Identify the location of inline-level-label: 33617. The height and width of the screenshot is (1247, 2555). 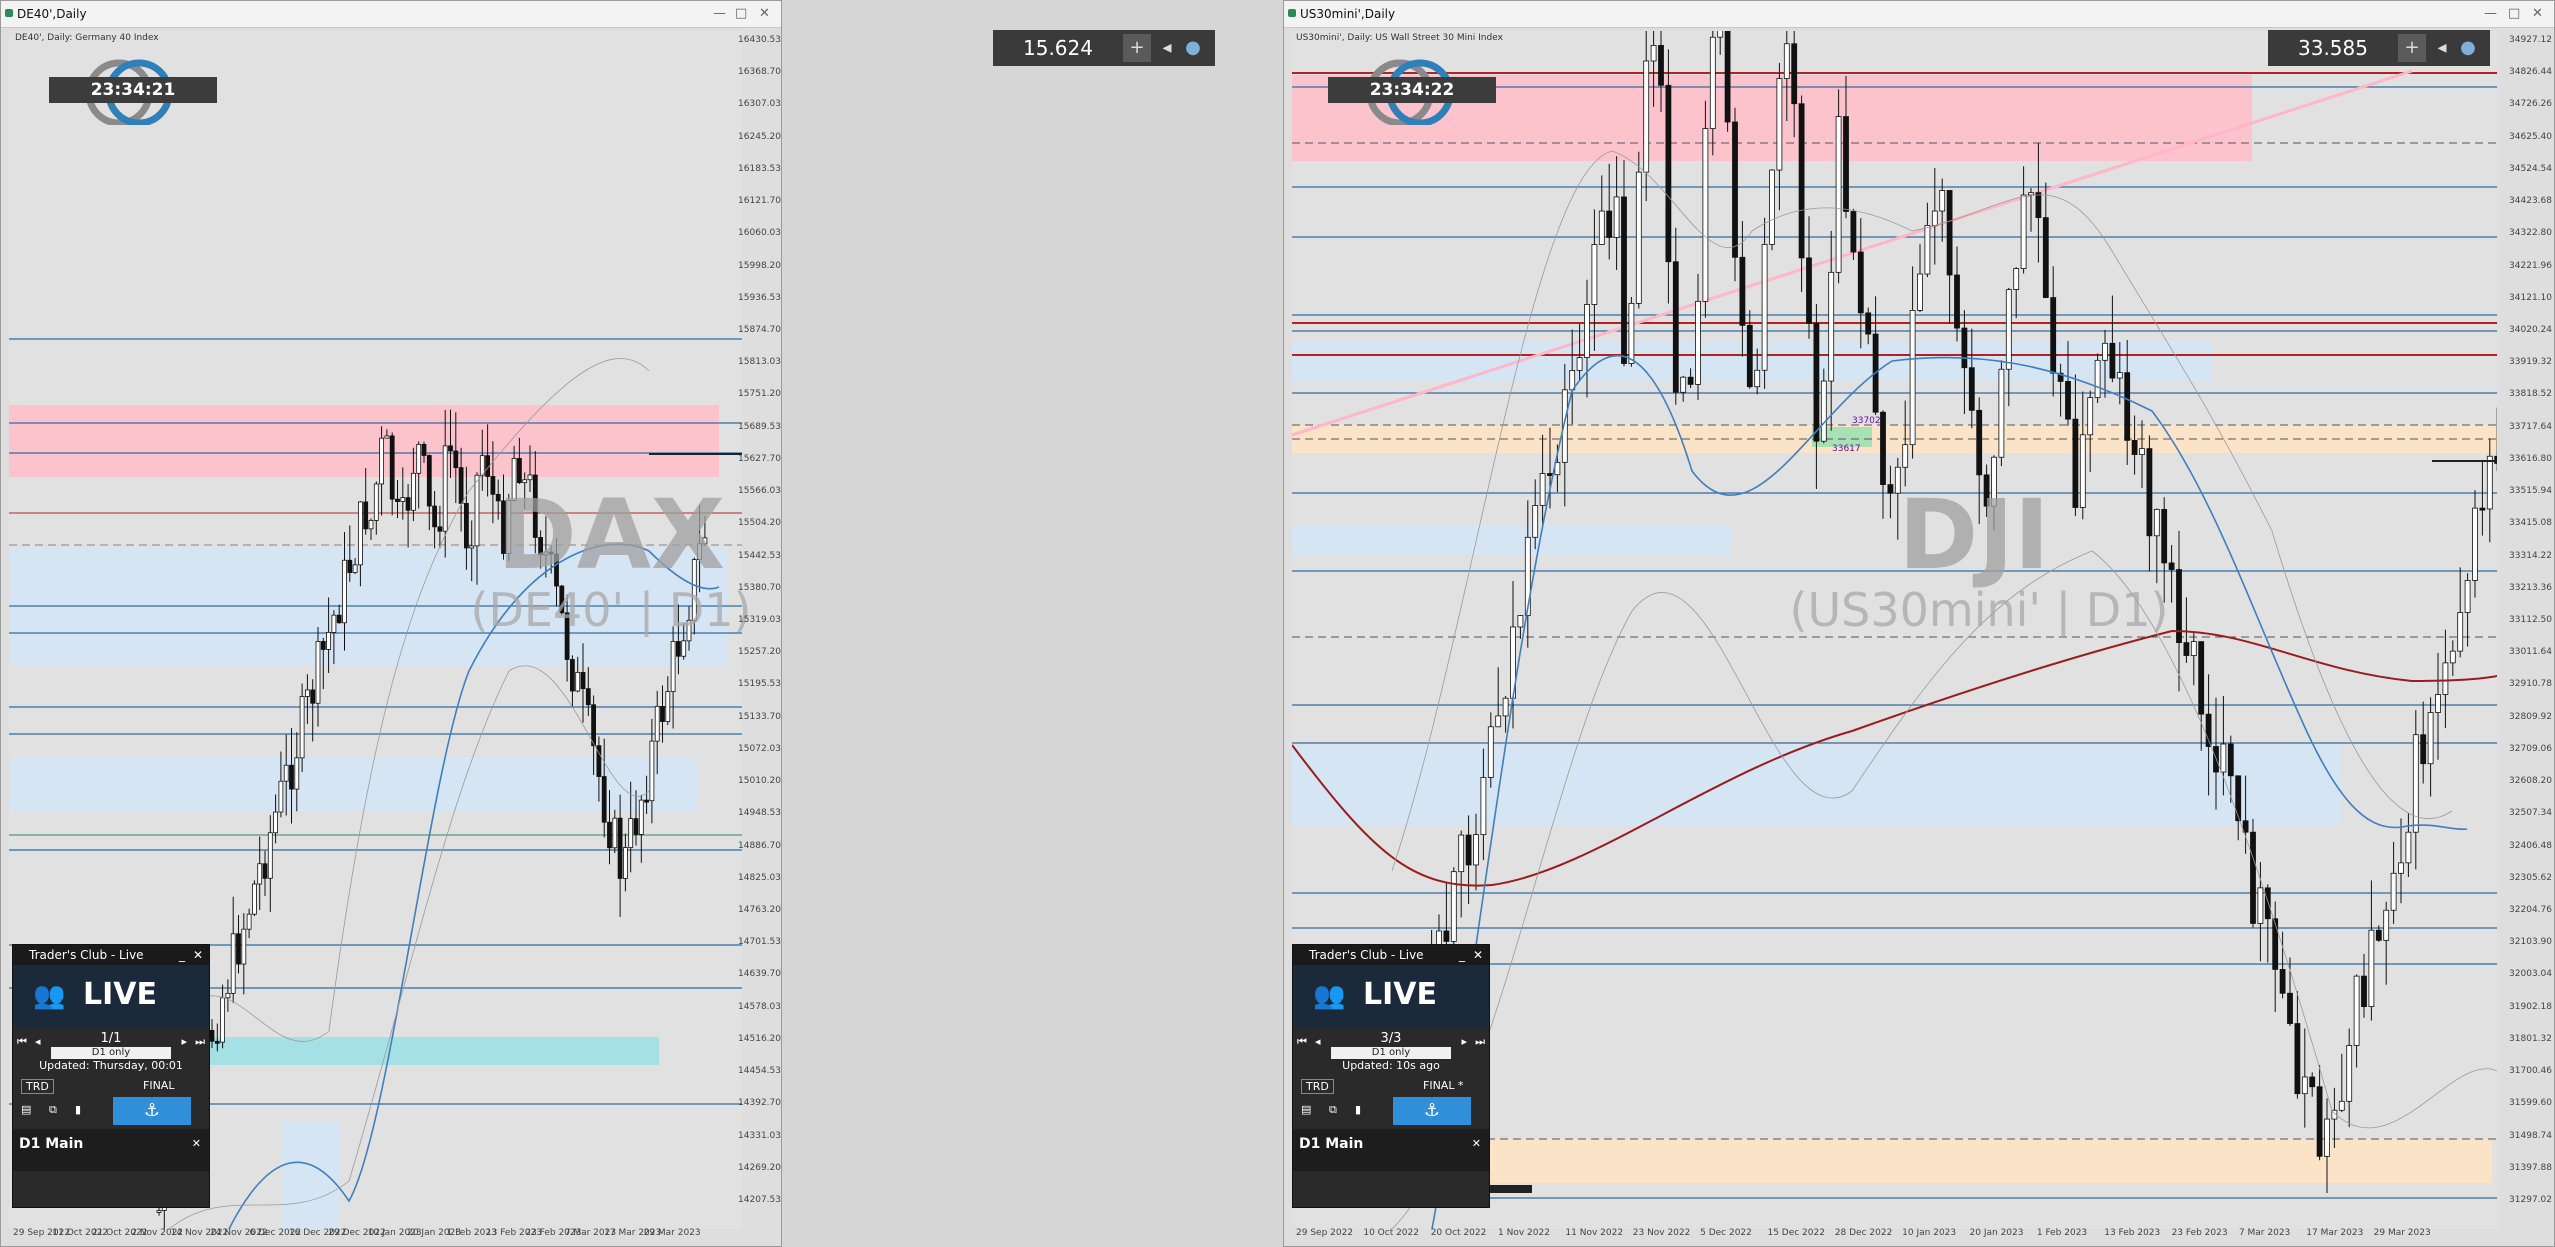
(1846, 449).